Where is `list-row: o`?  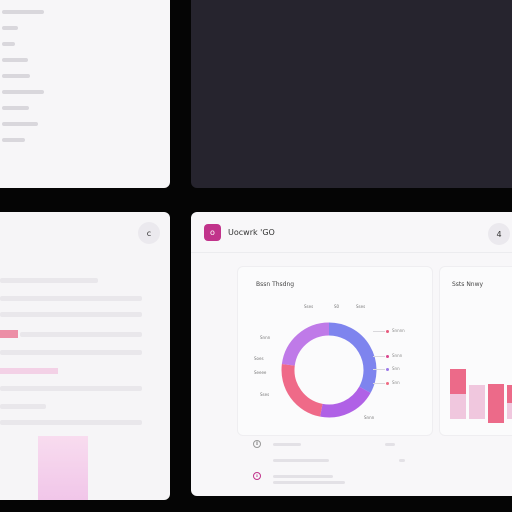
list-row: o is located at coordinates (333, 478).